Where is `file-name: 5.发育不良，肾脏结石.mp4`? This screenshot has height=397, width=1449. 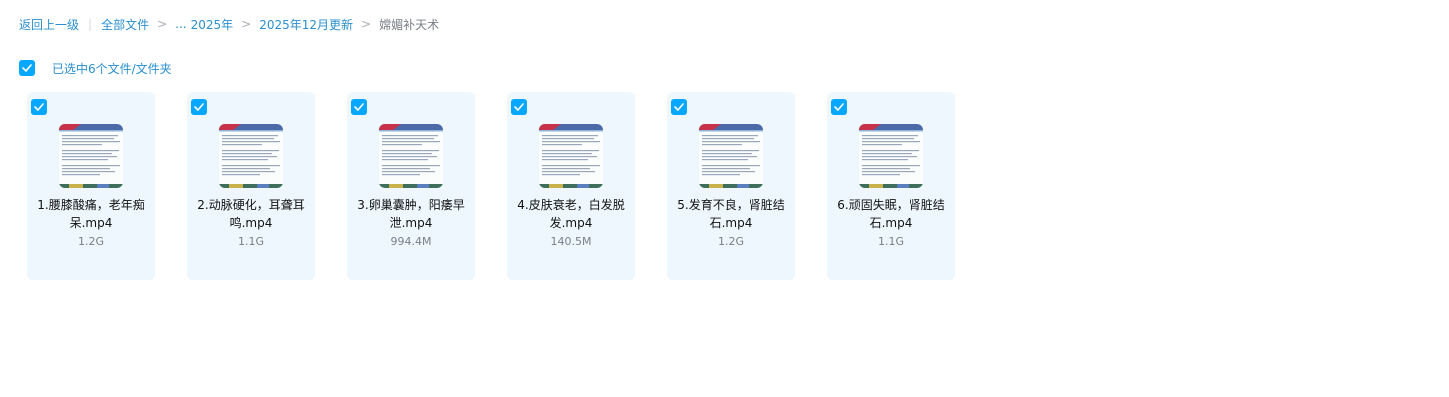
file-name: 5.发育不良，肾脏结石.mp4 is located at coordinates (731, 214).